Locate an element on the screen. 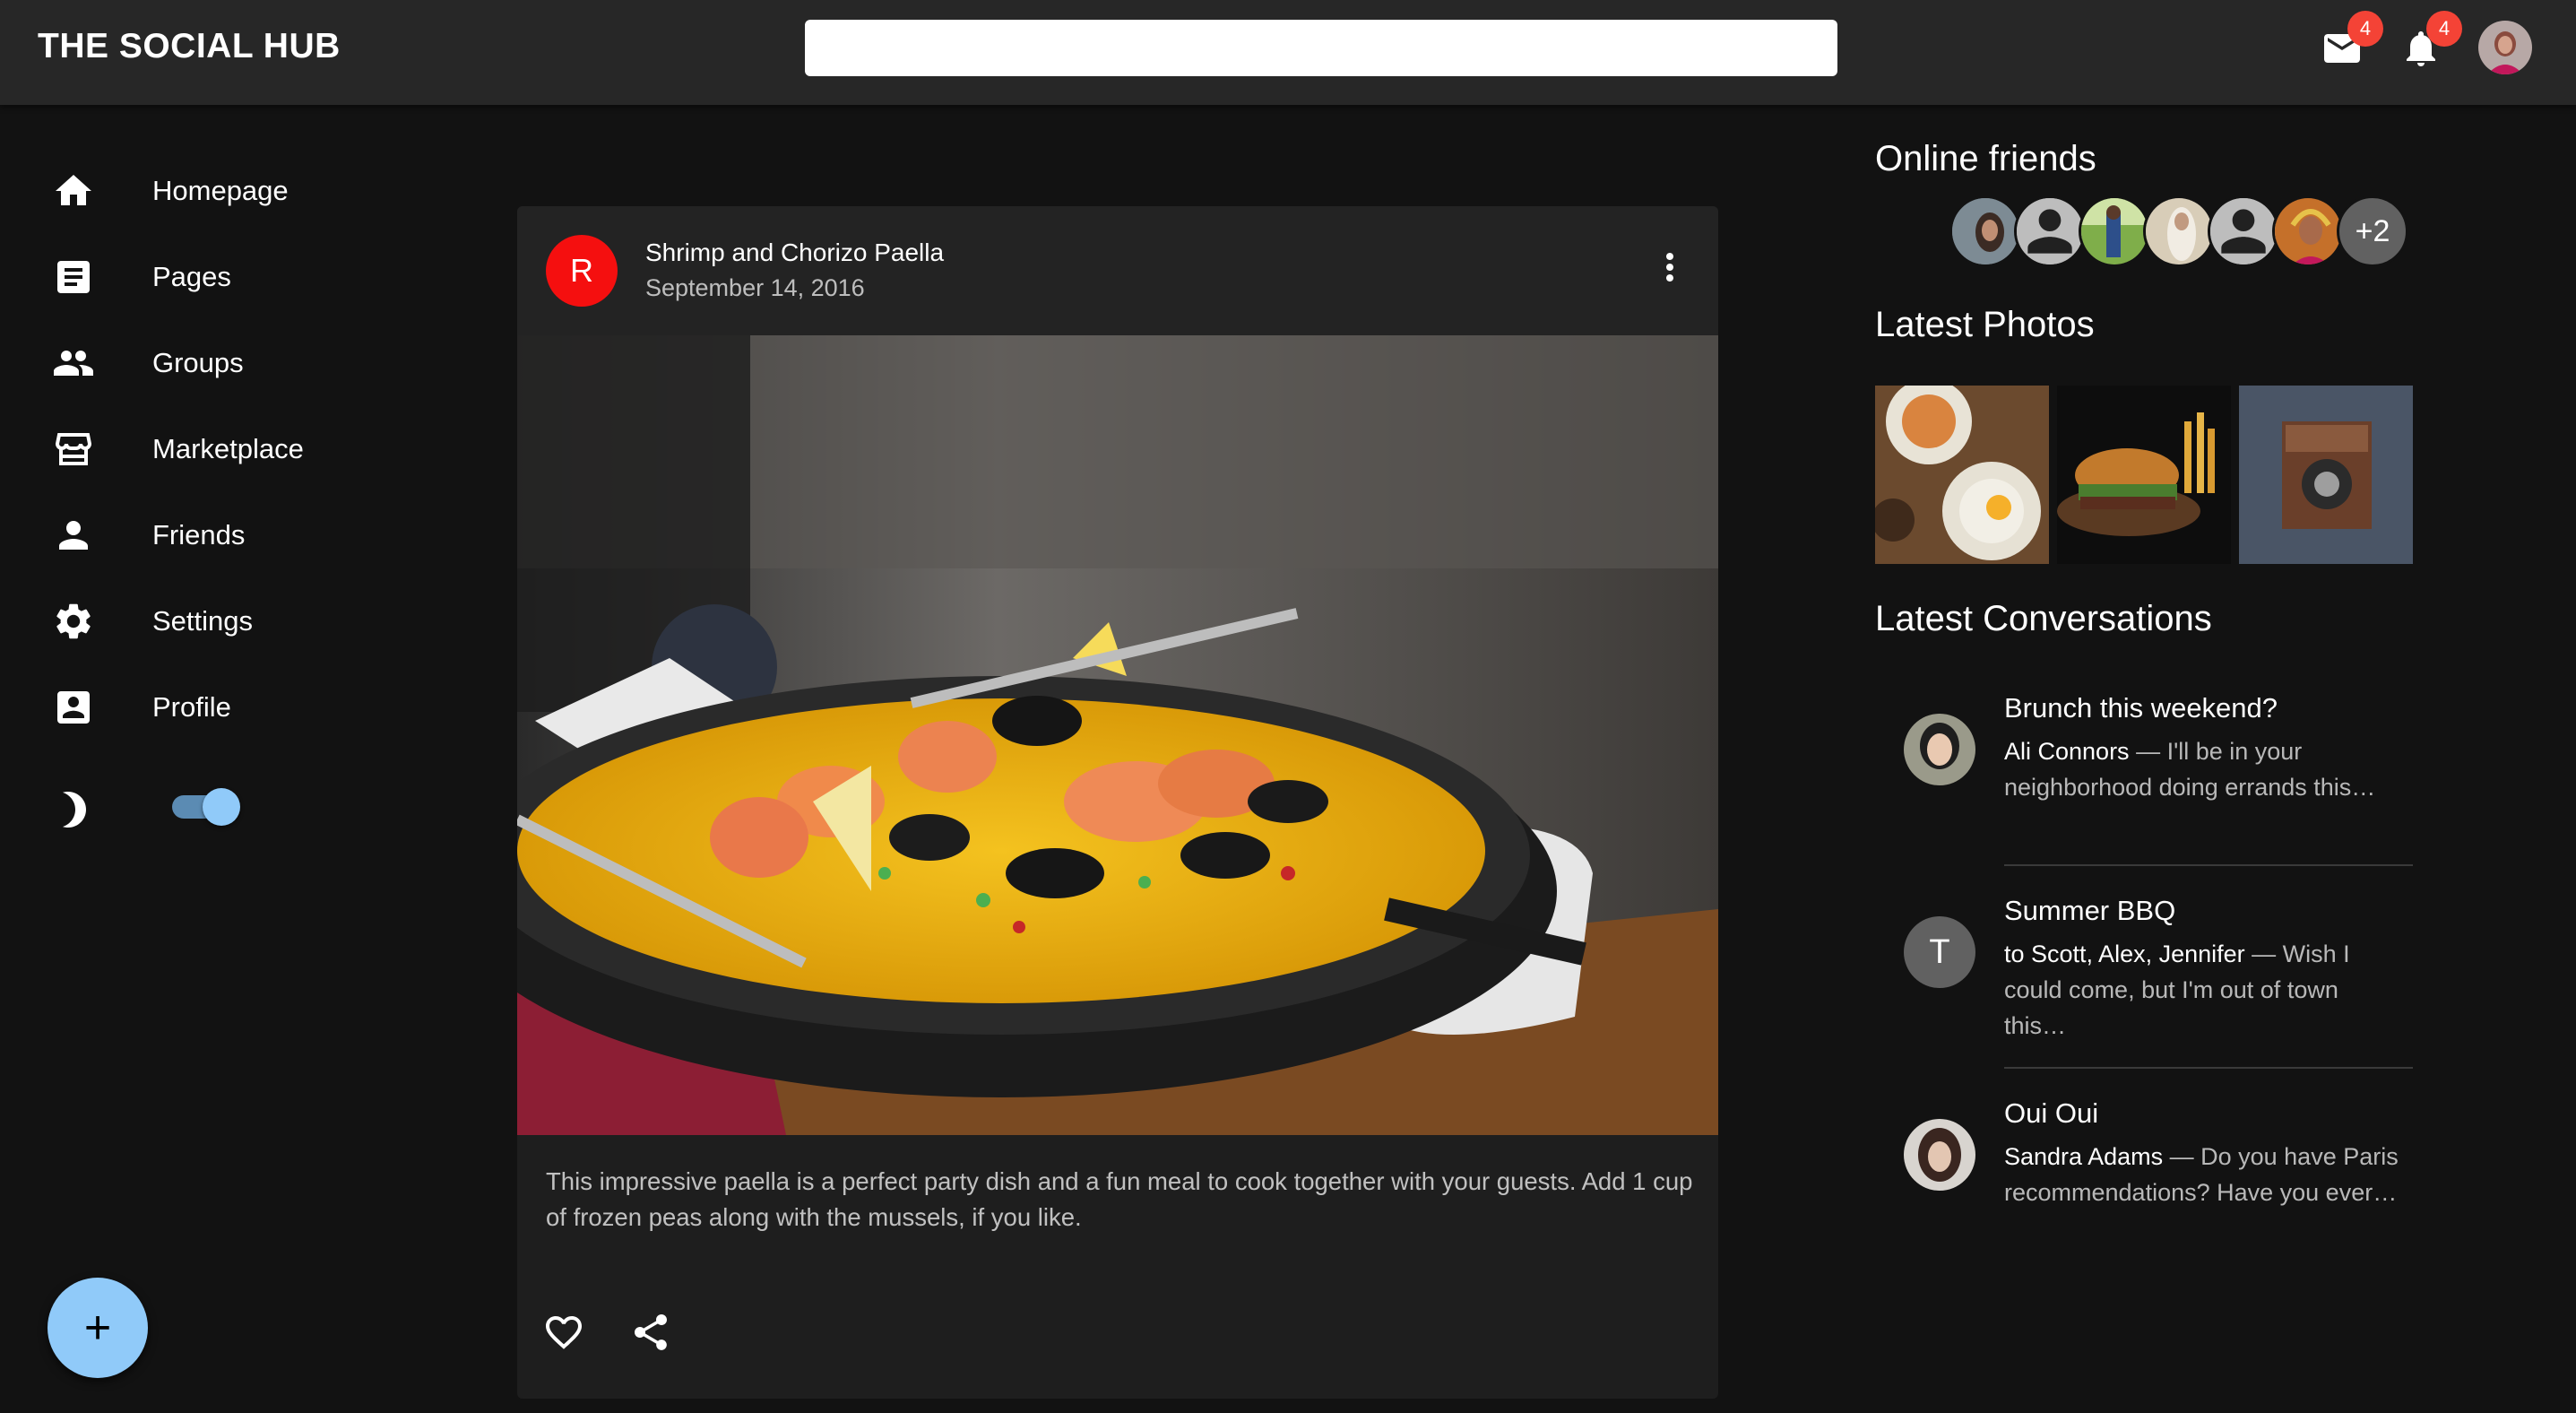  notifications-badge: 4 is located at coordinates (2444, 29).